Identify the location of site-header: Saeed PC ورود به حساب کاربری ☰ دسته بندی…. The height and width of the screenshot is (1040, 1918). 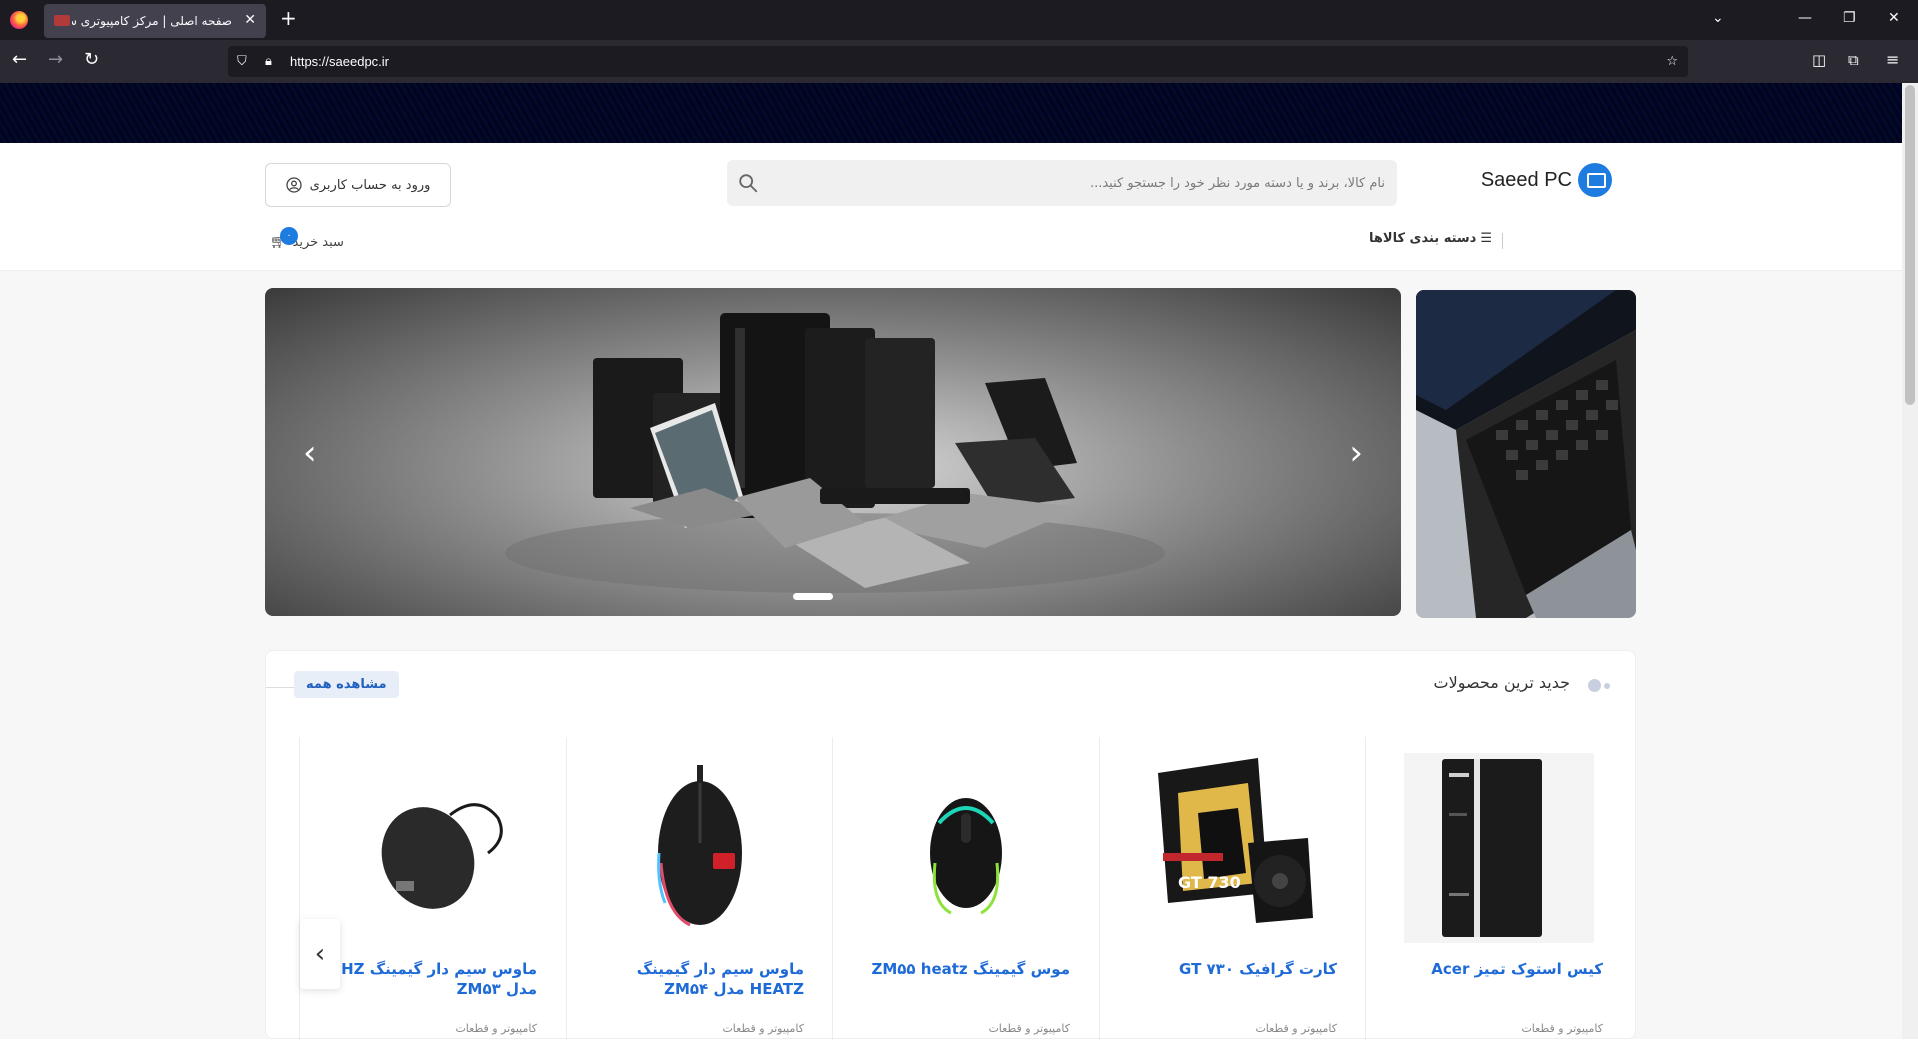
(951, 207).